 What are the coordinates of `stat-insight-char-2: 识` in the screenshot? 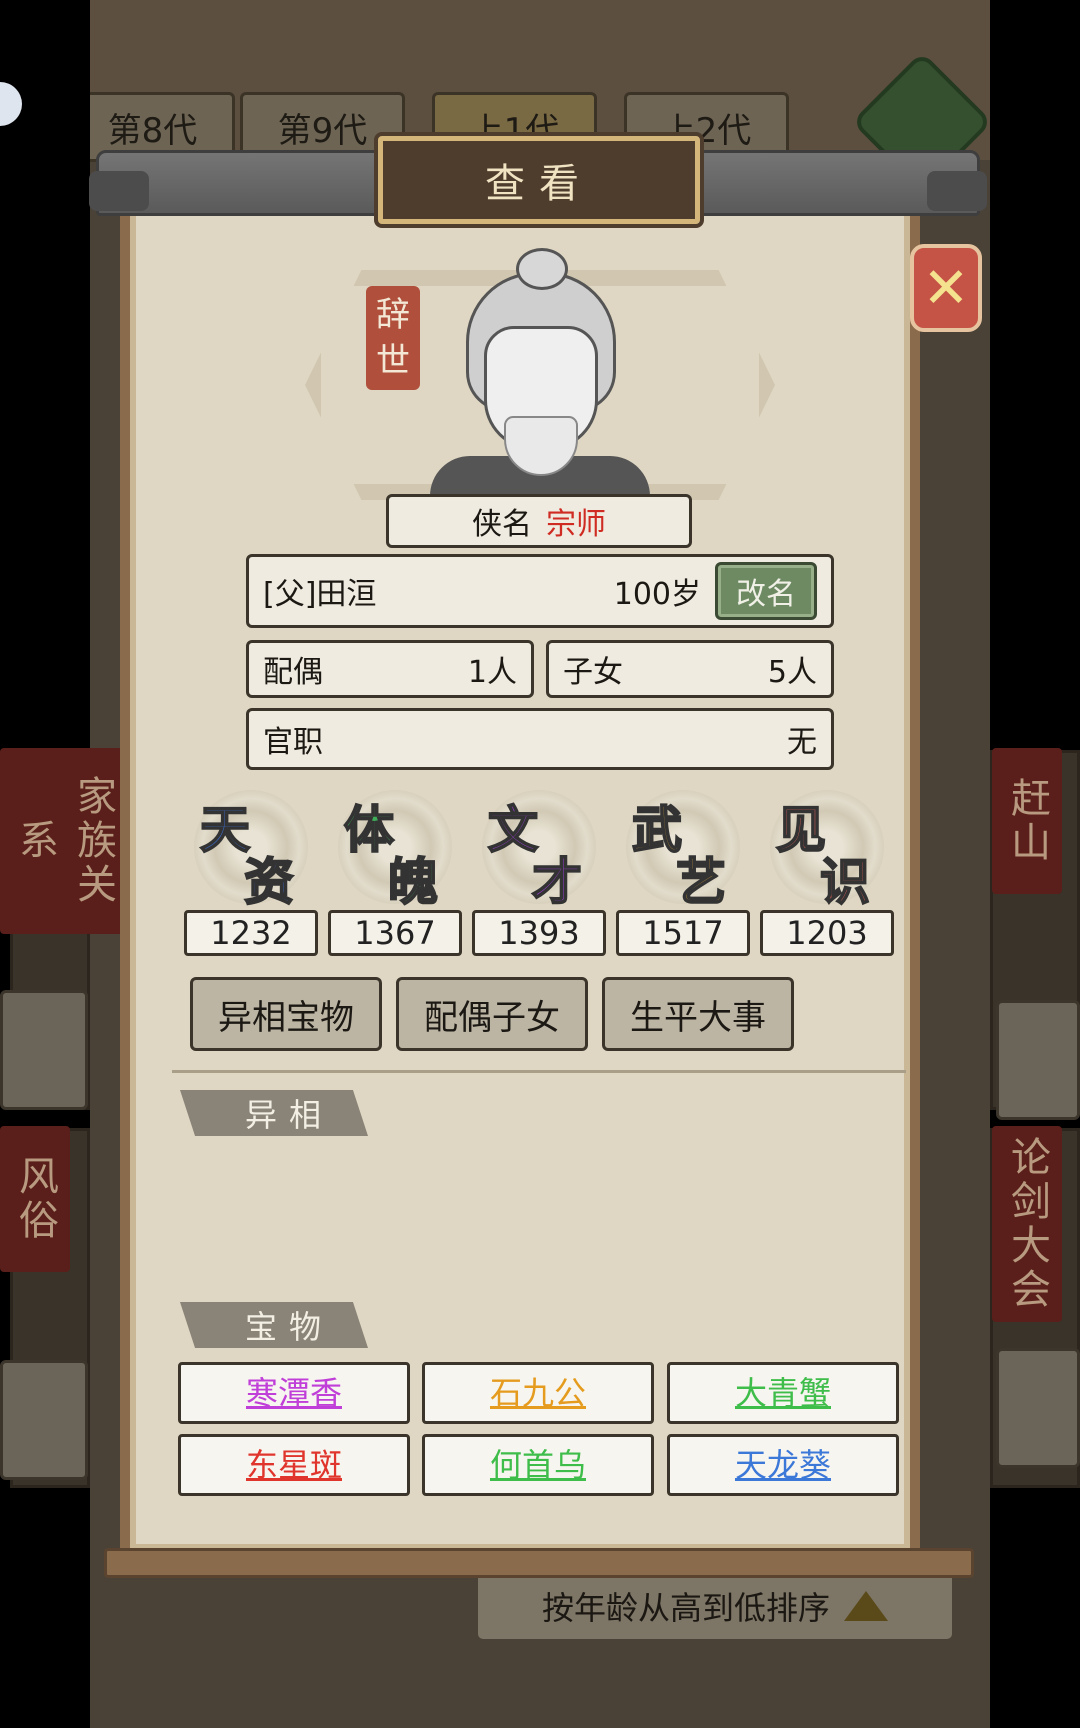 It's located at (845, 881).